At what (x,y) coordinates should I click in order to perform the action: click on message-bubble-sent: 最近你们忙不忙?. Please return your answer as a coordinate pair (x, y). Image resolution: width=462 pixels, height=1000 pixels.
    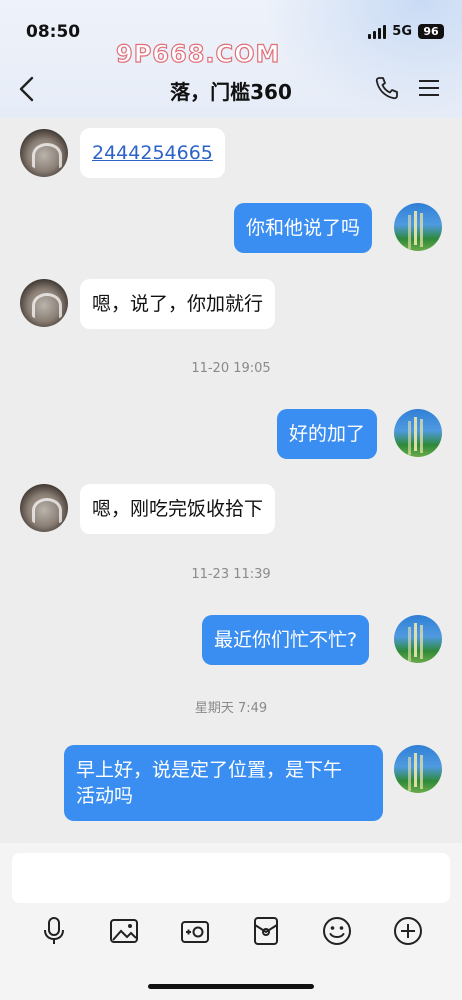
    Looking at the image, I should click on (286, 640).